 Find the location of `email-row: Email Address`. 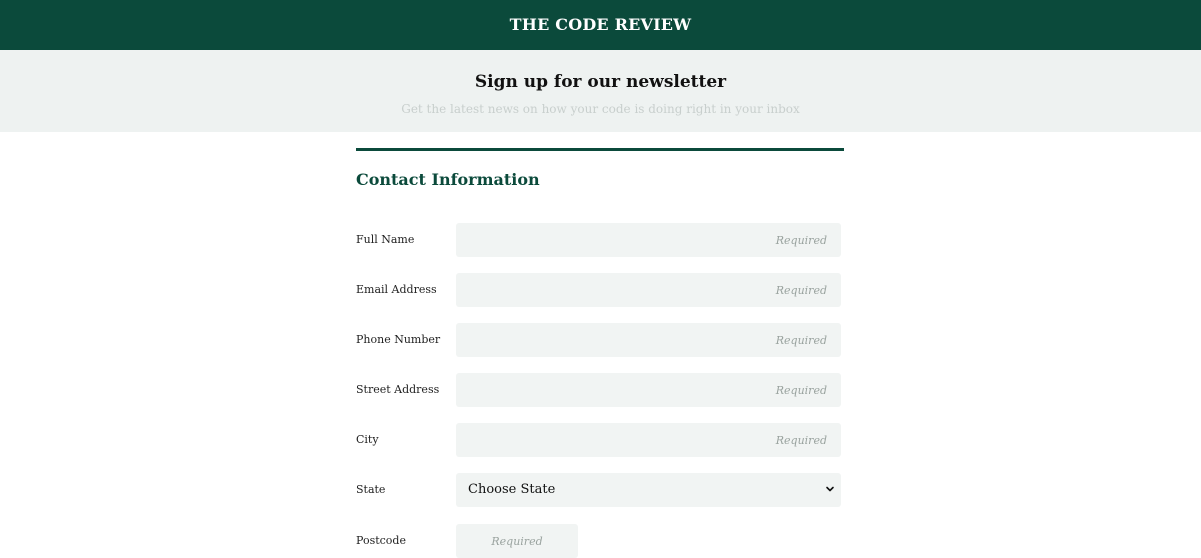

email-row: Email Address is located at coordinates (600, 290).